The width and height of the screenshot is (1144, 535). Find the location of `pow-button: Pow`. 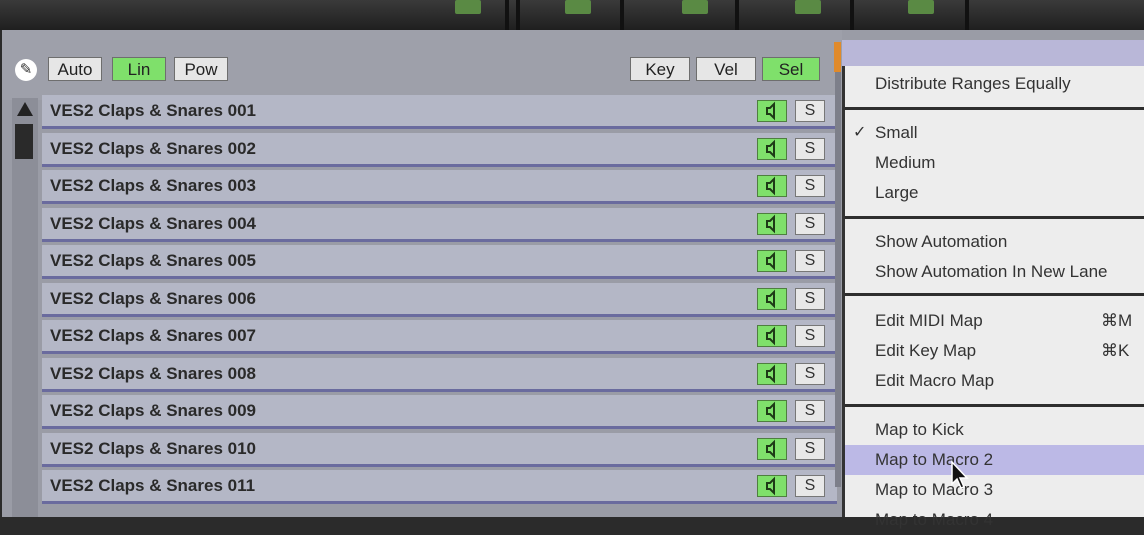

pow-button: Pow is located at coordinates (201, 69).